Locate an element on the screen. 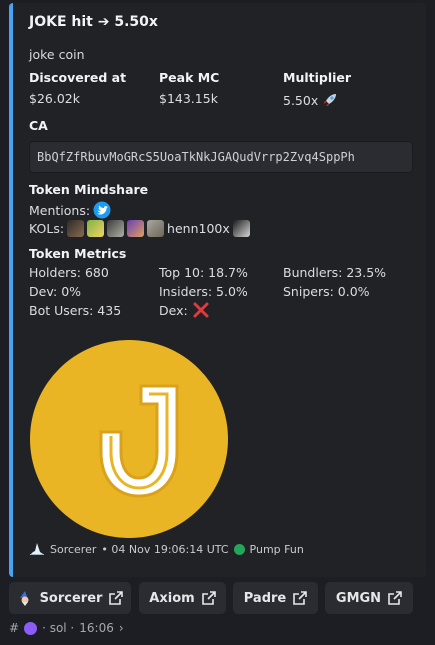 The height and width of the screenshot is (645, 435). purple-circle-icon is located at coordinates (31, 628).